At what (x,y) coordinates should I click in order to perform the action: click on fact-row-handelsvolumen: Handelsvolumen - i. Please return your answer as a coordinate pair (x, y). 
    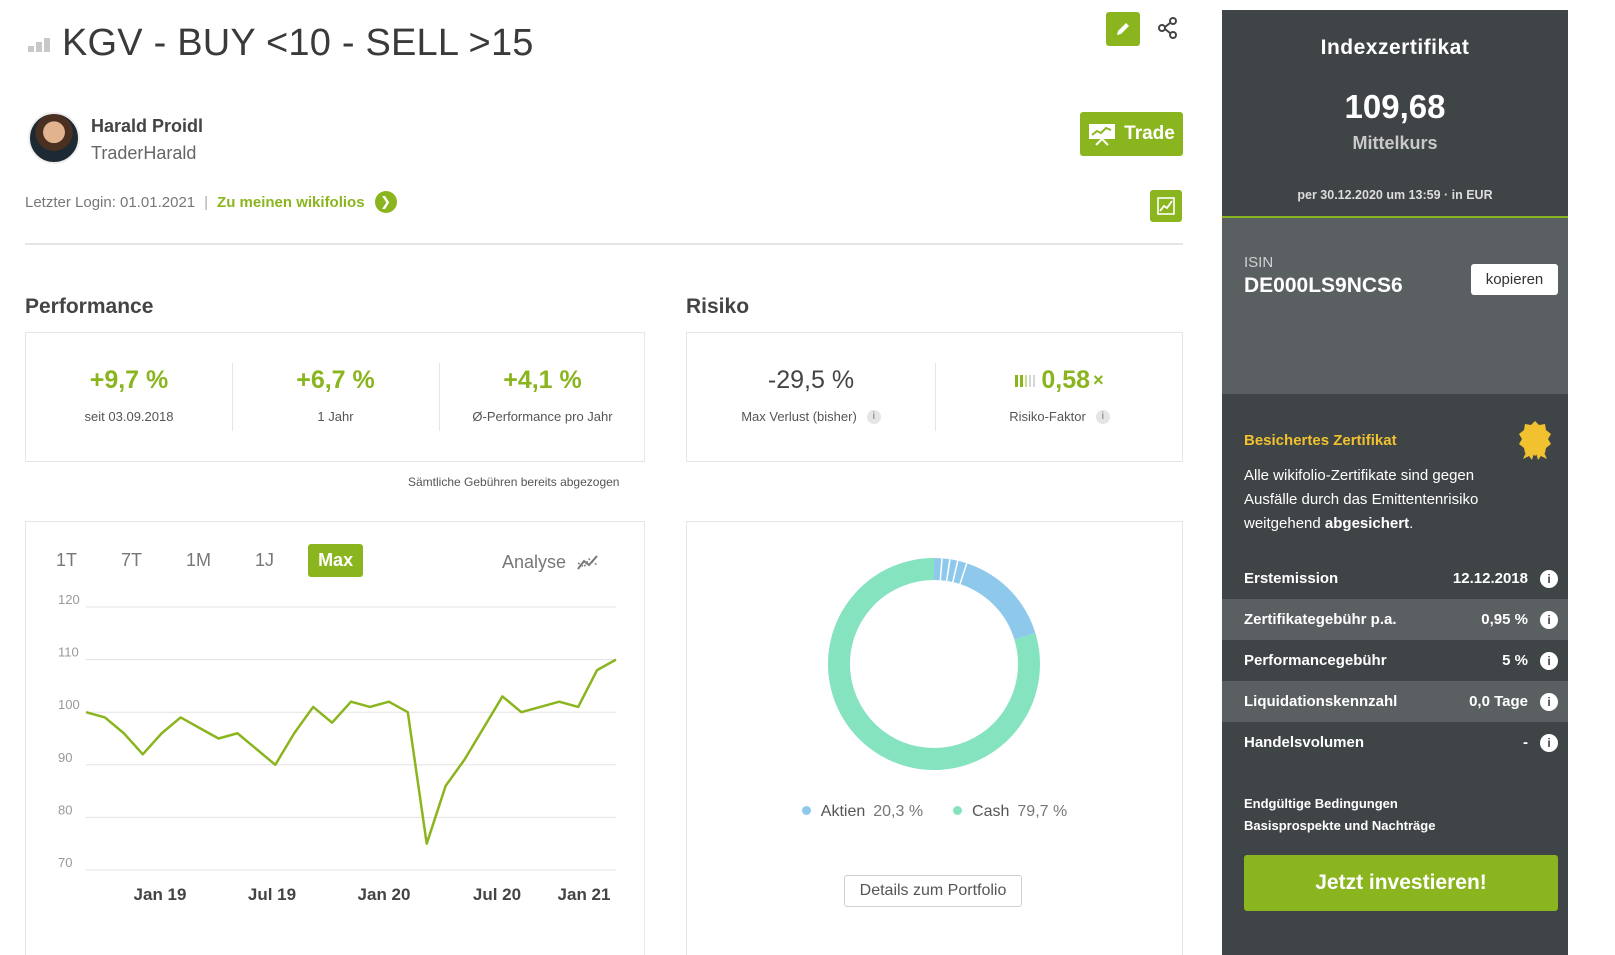
    Looking at the image, I should click on (1395, 742).